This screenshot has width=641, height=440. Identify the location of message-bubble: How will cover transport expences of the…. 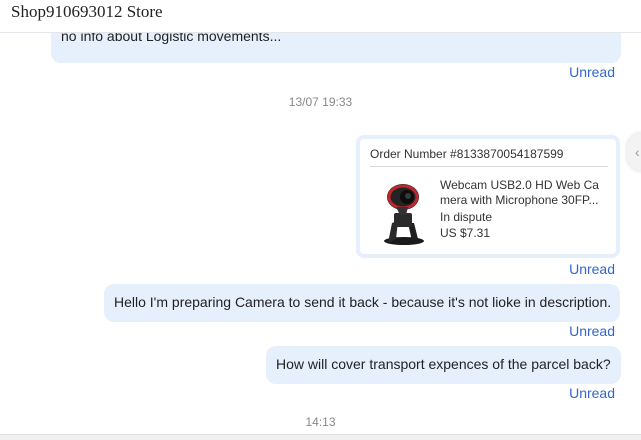
(443, 365).